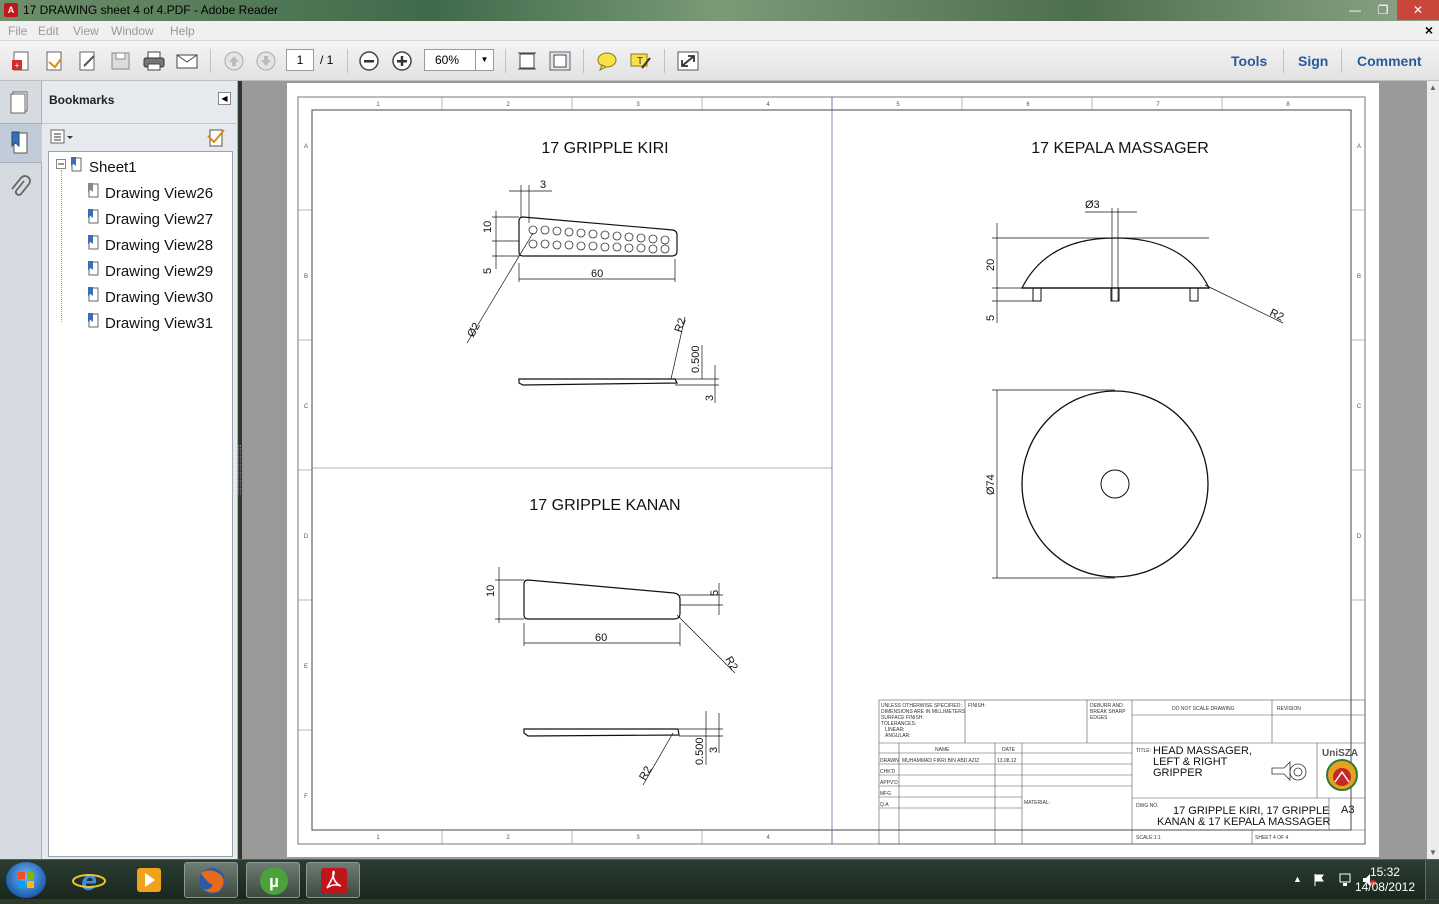 The height and width of the screenshot is (904, 1439). What do you see at coordinates (1345, 880) in the screenshot?
I see `network-icon` at bounding box center [1345, 880].